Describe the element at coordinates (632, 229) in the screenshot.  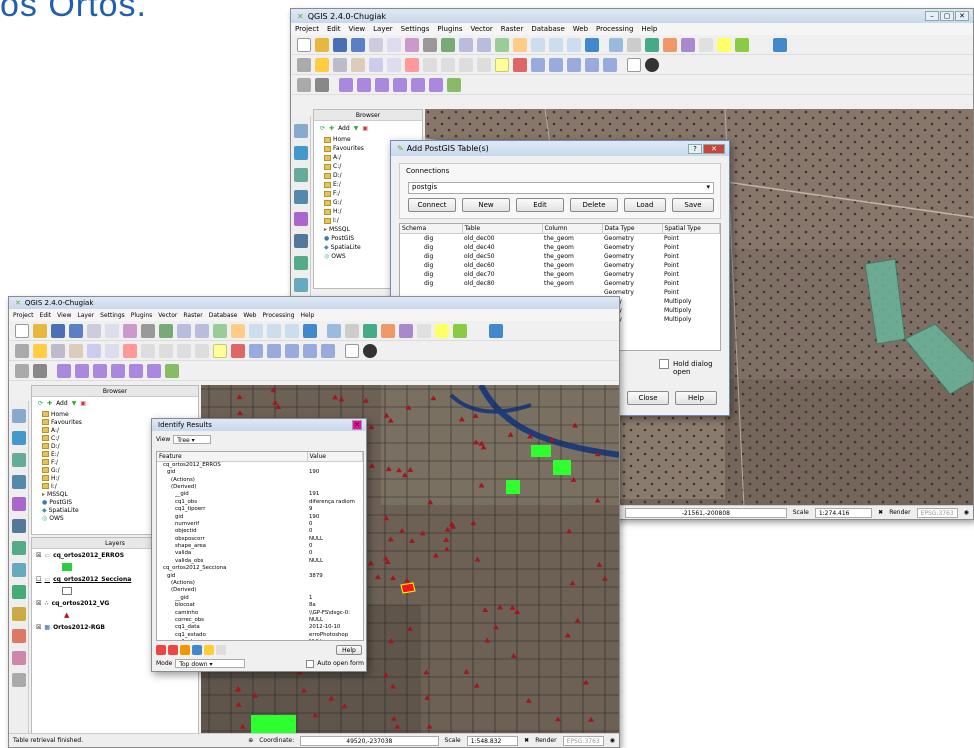
I see `column-data-type: Data Type` at that location.